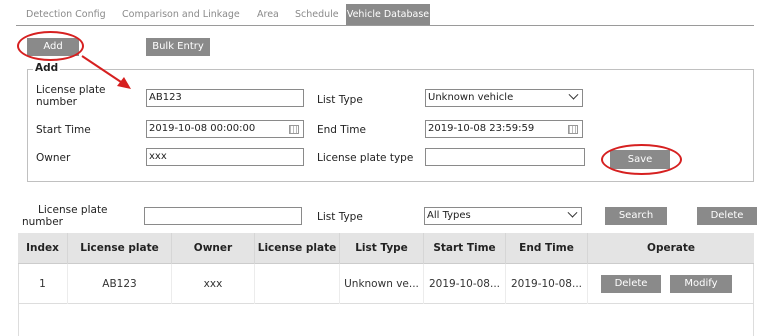 The image size is (759, 336). Describe the element at coordinates (572, 213) in the screenshot. I see `chevron-down-icon` at that location.